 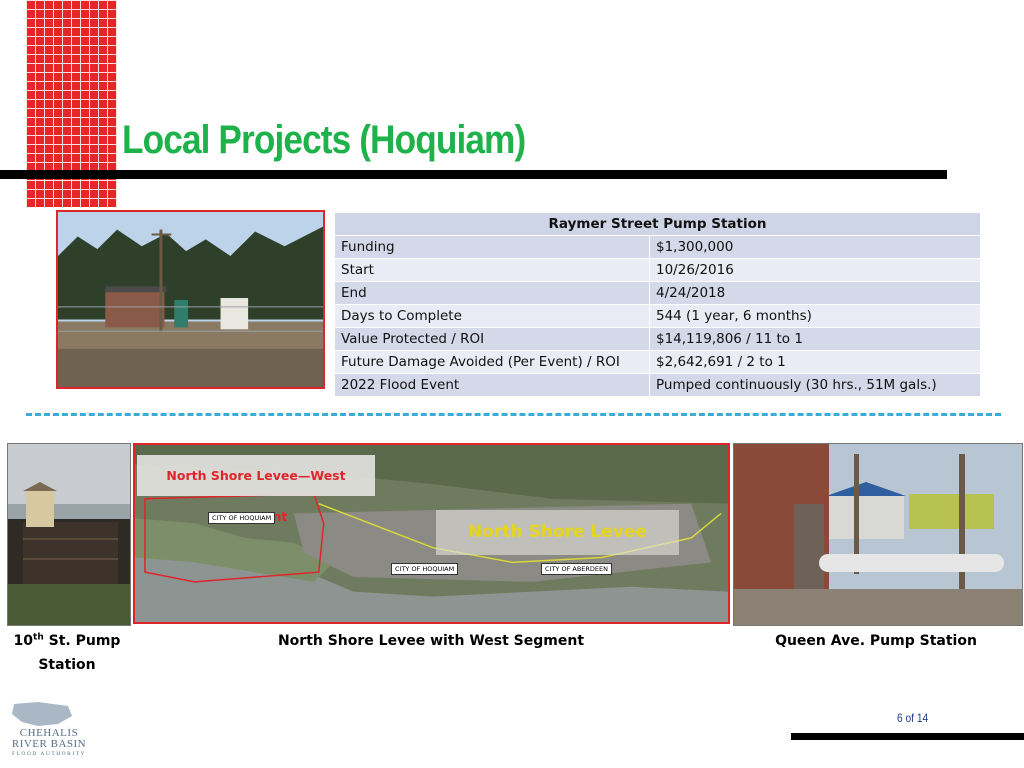 I want to click on caption-queen-ave: Queen Ave. Pump Station, so click(x=876, y=641).